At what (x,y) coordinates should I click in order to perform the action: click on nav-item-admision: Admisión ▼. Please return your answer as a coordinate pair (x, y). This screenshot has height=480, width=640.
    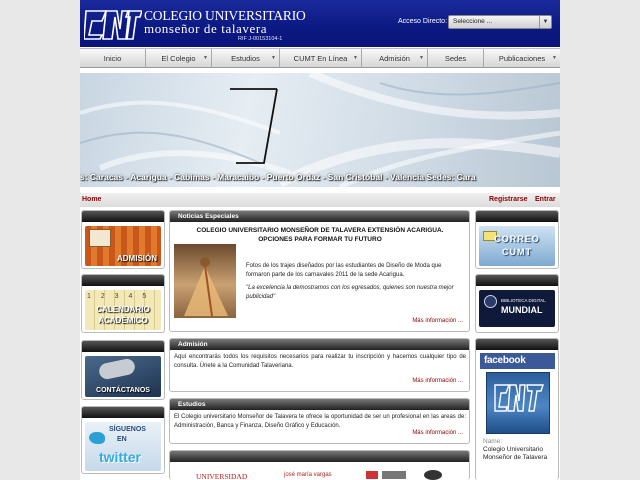
    Looking at the image, I should click on (395, 58).